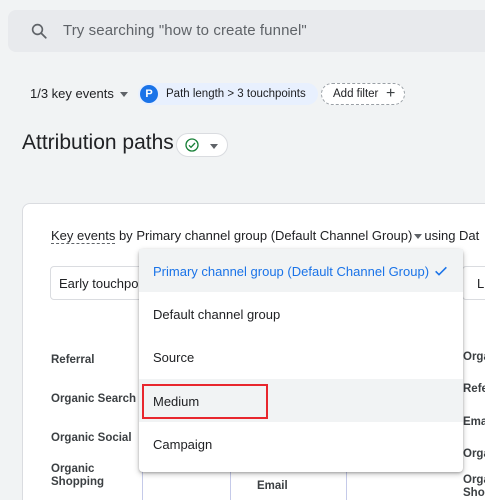 The image size is (485, 500). I want to click on check-circle-icon, so click(192, 145).